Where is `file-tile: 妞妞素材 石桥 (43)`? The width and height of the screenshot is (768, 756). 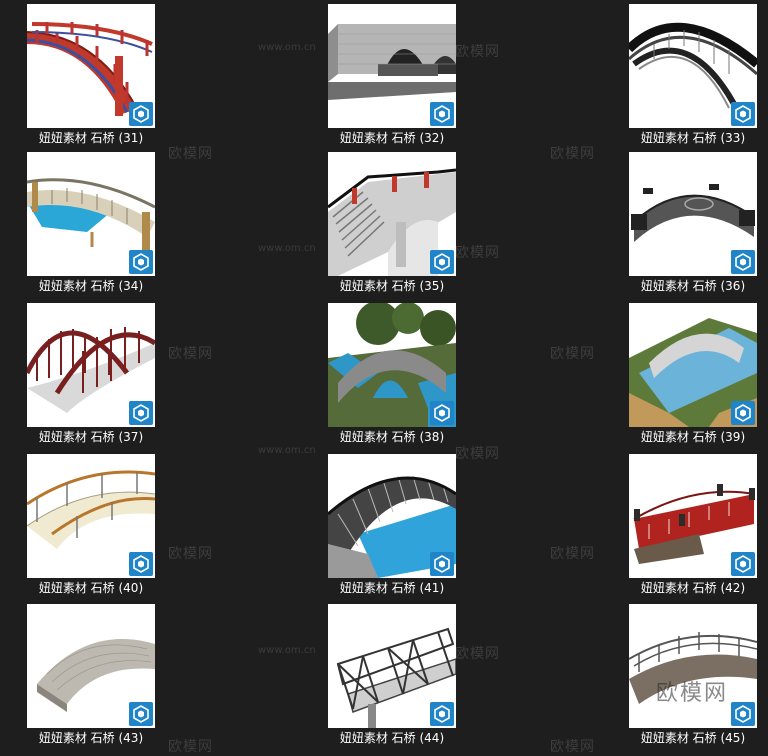 file-tile: 妞妞素材 石桥 (43) is located at coordinates (91, 675).